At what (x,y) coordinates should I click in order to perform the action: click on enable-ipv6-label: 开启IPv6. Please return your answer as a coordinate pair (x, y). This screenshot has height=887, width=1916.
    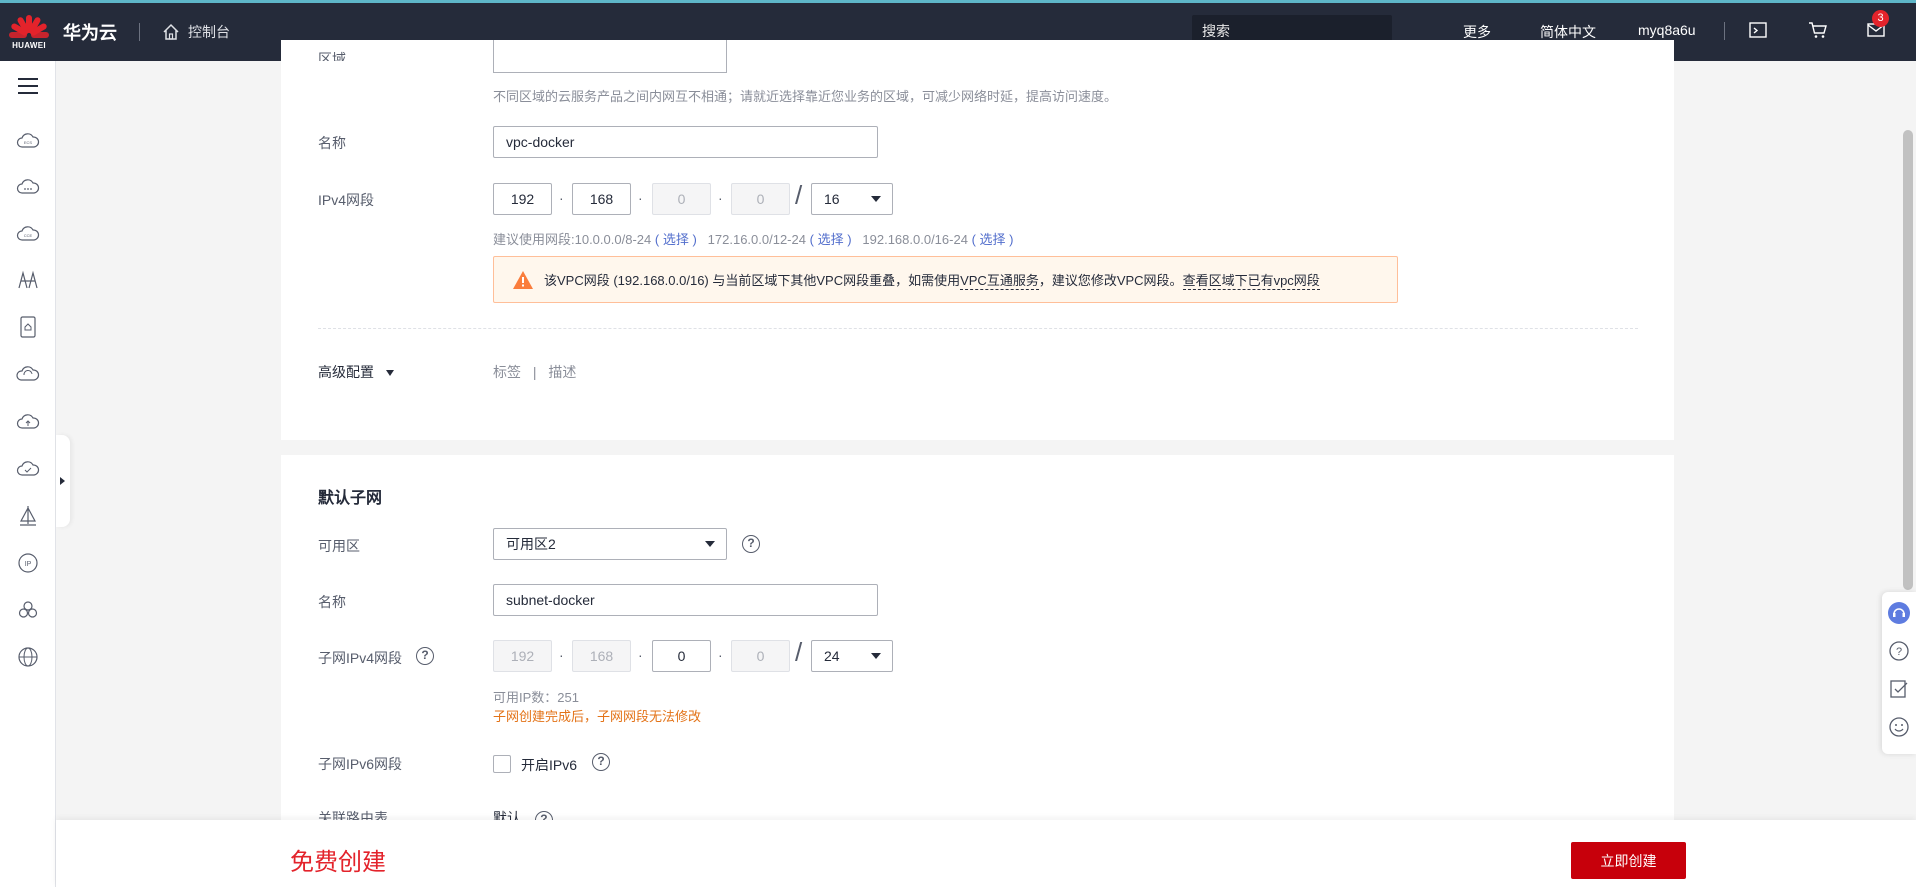
    Looking at the image, I should click on (549, 765).